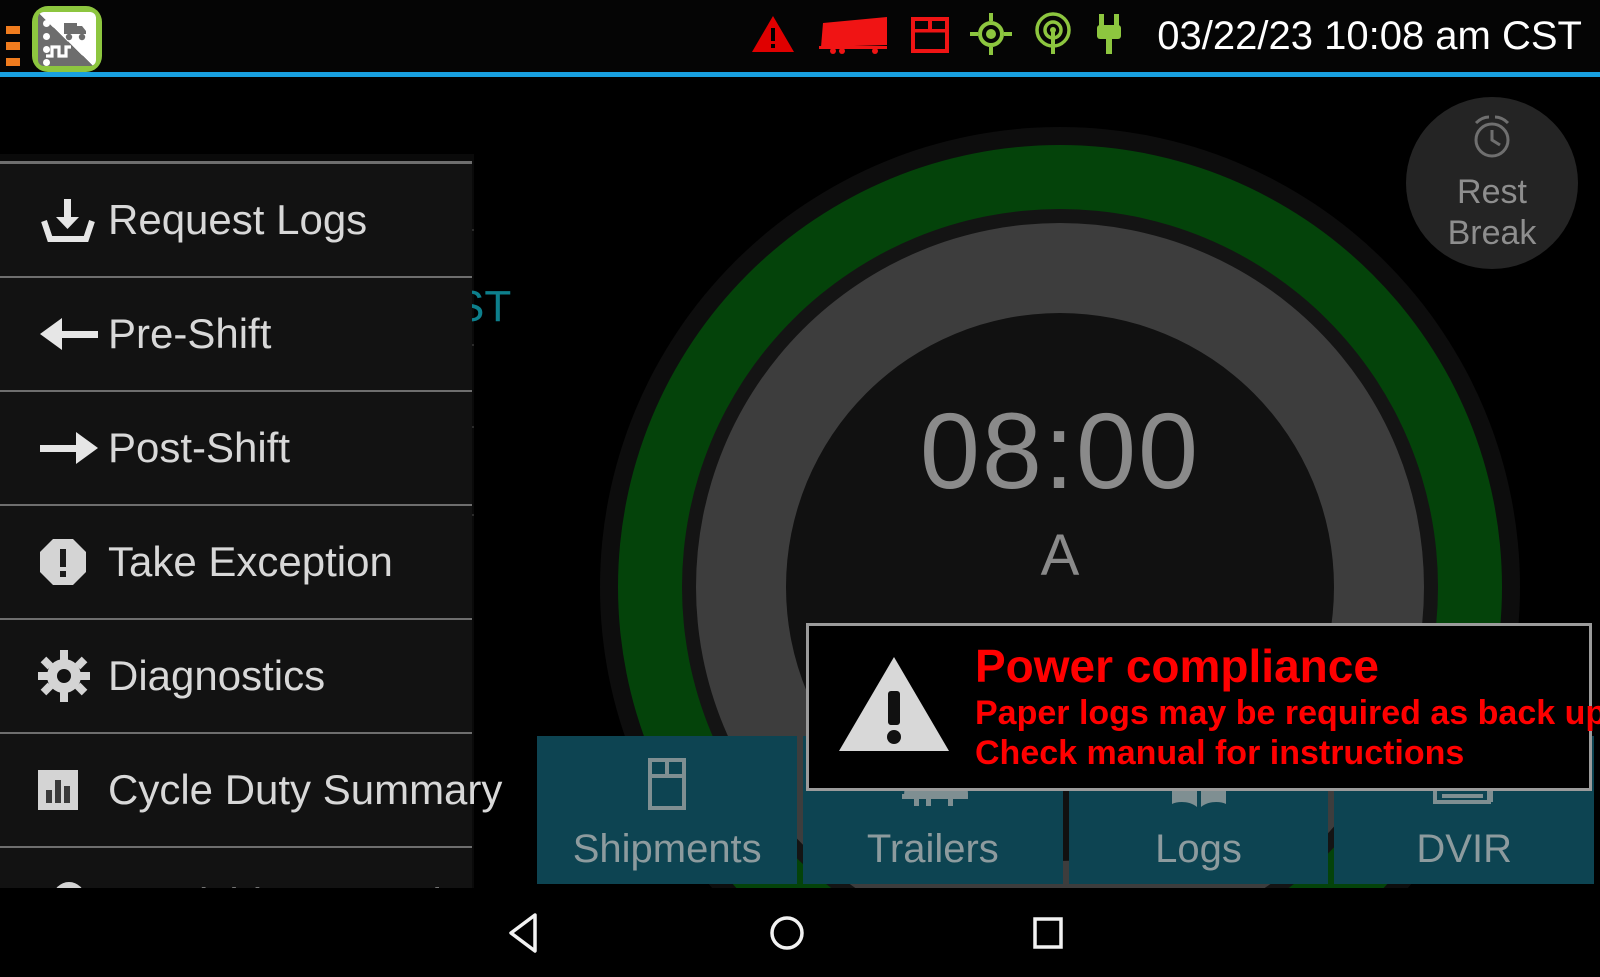  Describe the element at coordinates (67, 39) in the screenshot. I see `eld-app-logo-icon` at that location.